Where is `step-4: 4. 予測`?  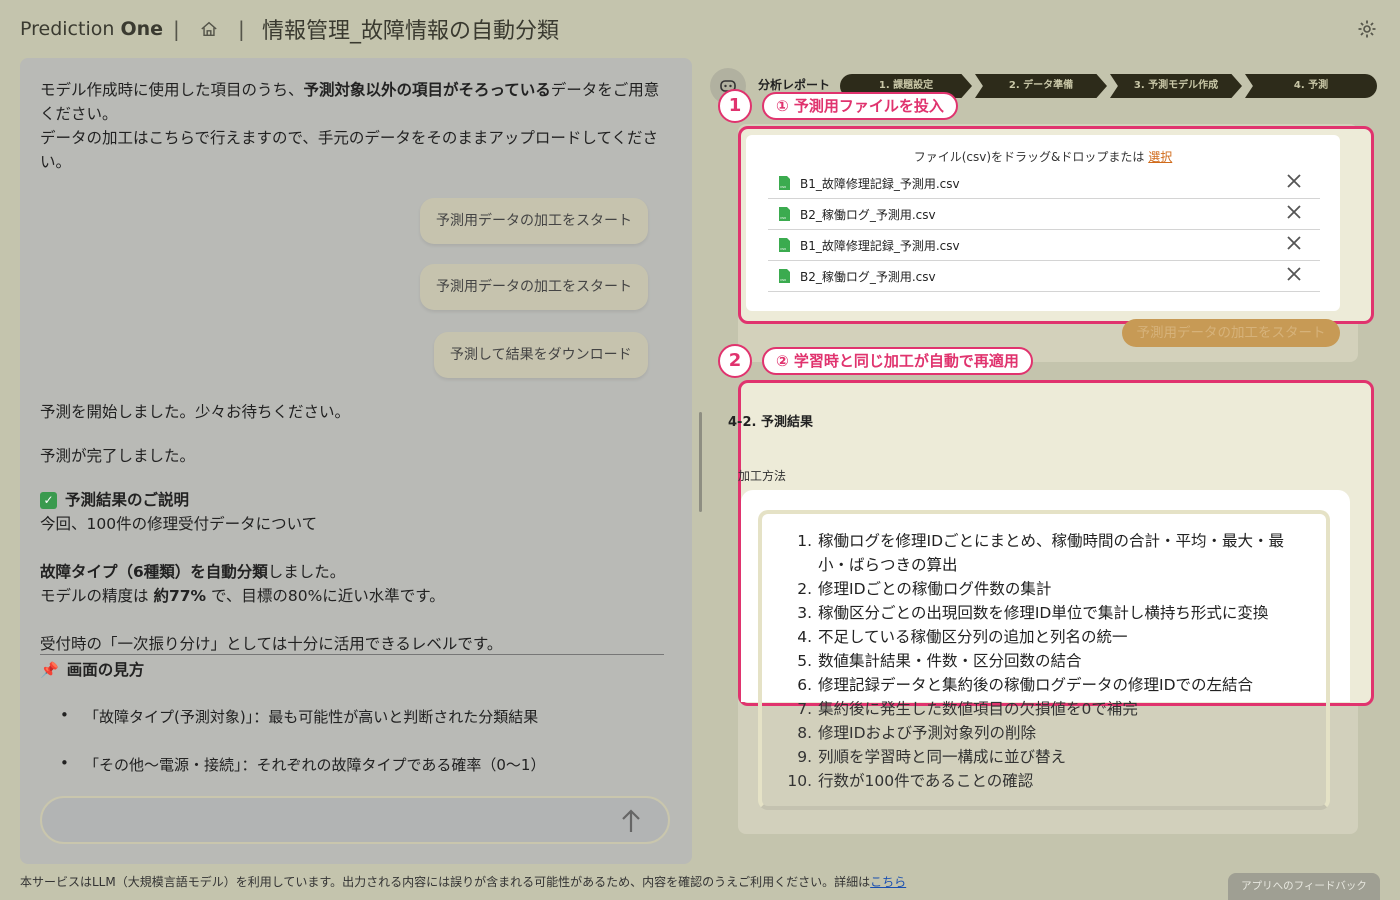
step-4: 4. 予測 is located at coordinates (1311, 86).